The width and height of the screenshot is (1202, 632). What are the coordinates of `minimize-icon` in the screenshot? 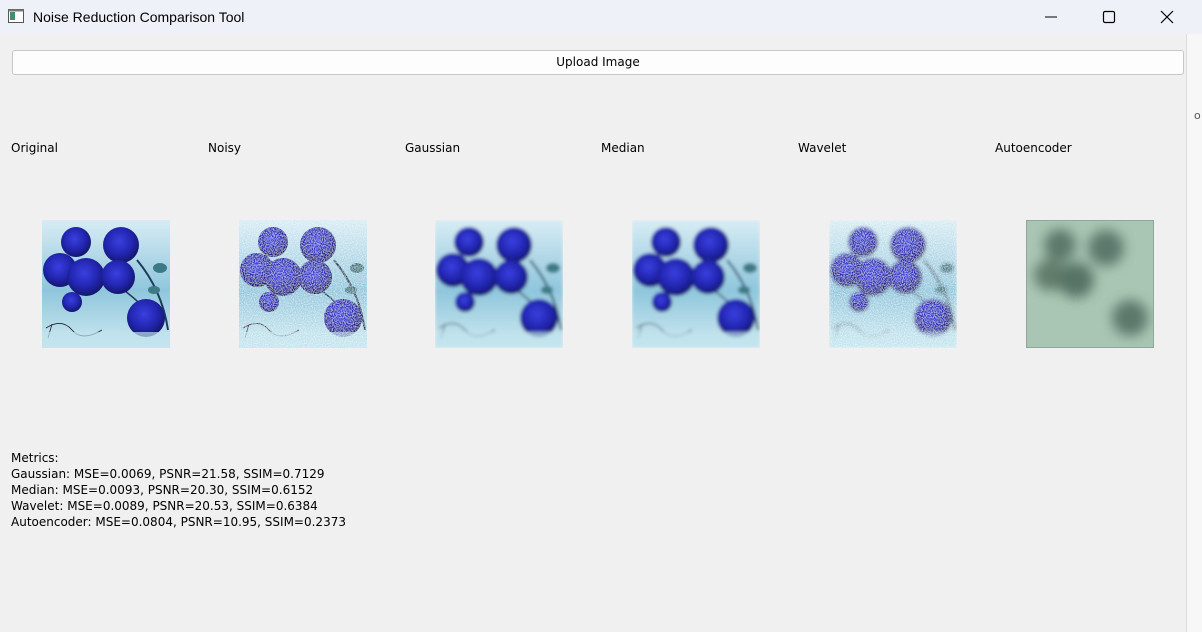 It's located at (1051, 17).